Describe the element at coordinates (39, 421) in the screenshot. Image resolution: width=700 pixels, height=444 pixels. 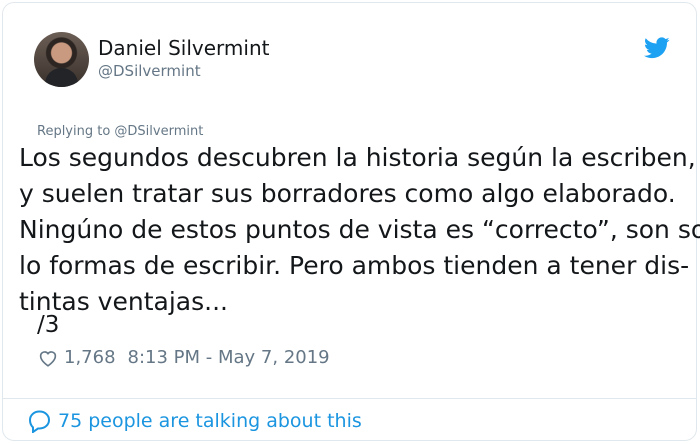
I see `speech-bubble-icon` at that location.